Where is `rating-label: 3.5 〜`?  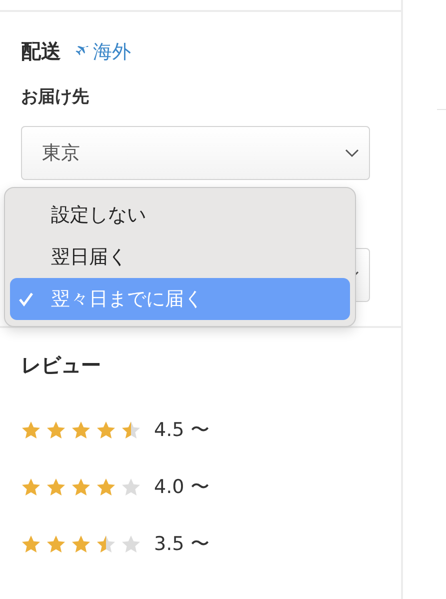
rating-label: 3.5 〜 is located at coordinates (182, 543).